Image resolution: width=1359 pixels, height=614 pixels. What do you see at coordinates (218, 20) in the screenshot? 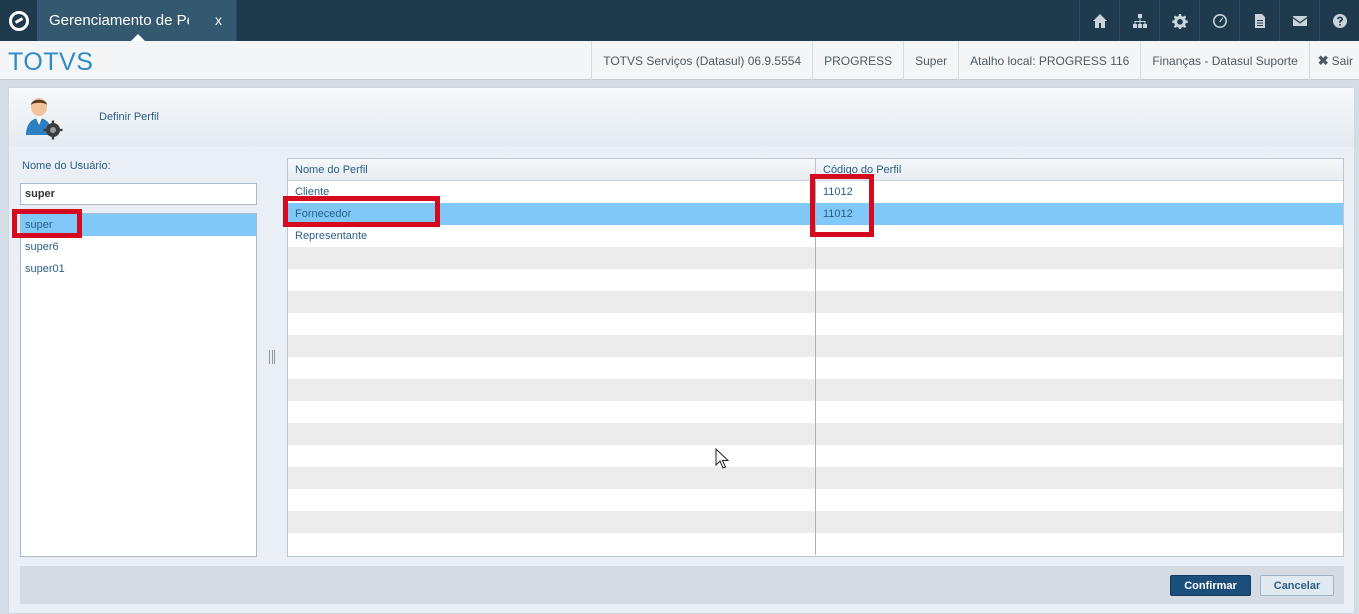
I see `tab-close-icon: x` at bounding box center [218, 20].